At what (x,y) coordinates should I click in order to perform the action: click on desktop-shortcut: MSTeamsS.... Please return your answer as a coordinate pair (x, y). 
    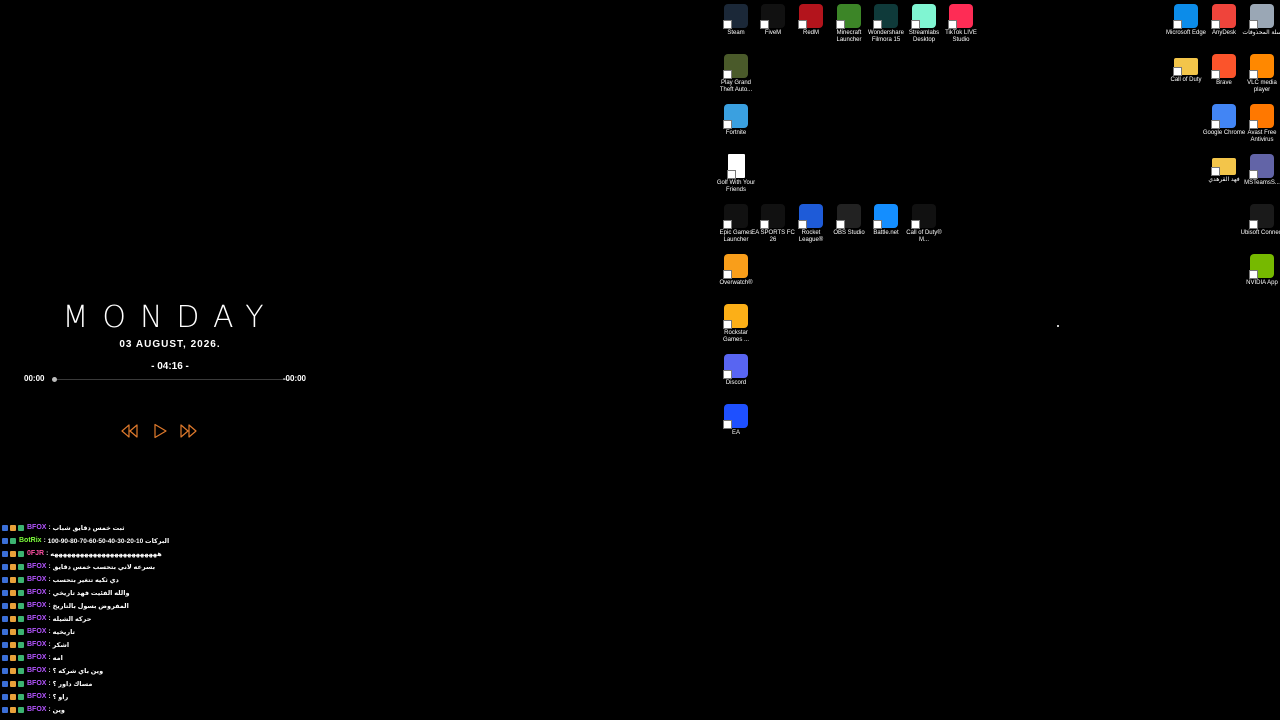
    Looking at the image, I should click on (1261, 178).